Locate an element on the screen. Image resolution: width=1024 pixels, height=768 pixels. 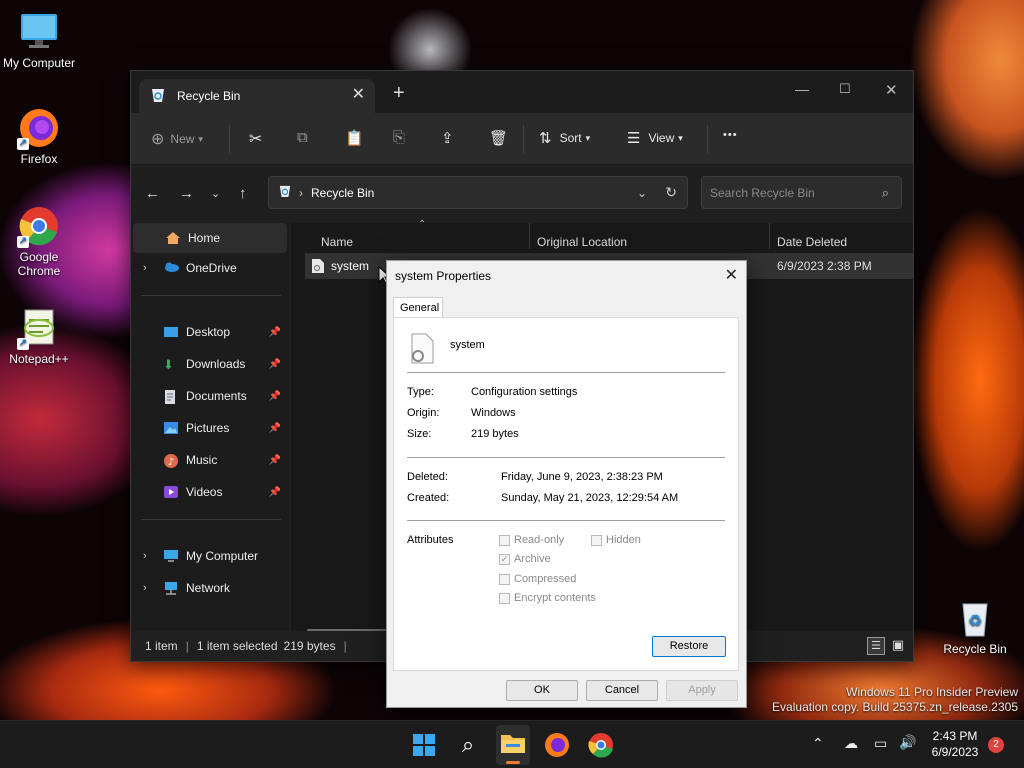
tab-recycle-bin: Recycle Bin ✕ is located at coordinates (257, 96).